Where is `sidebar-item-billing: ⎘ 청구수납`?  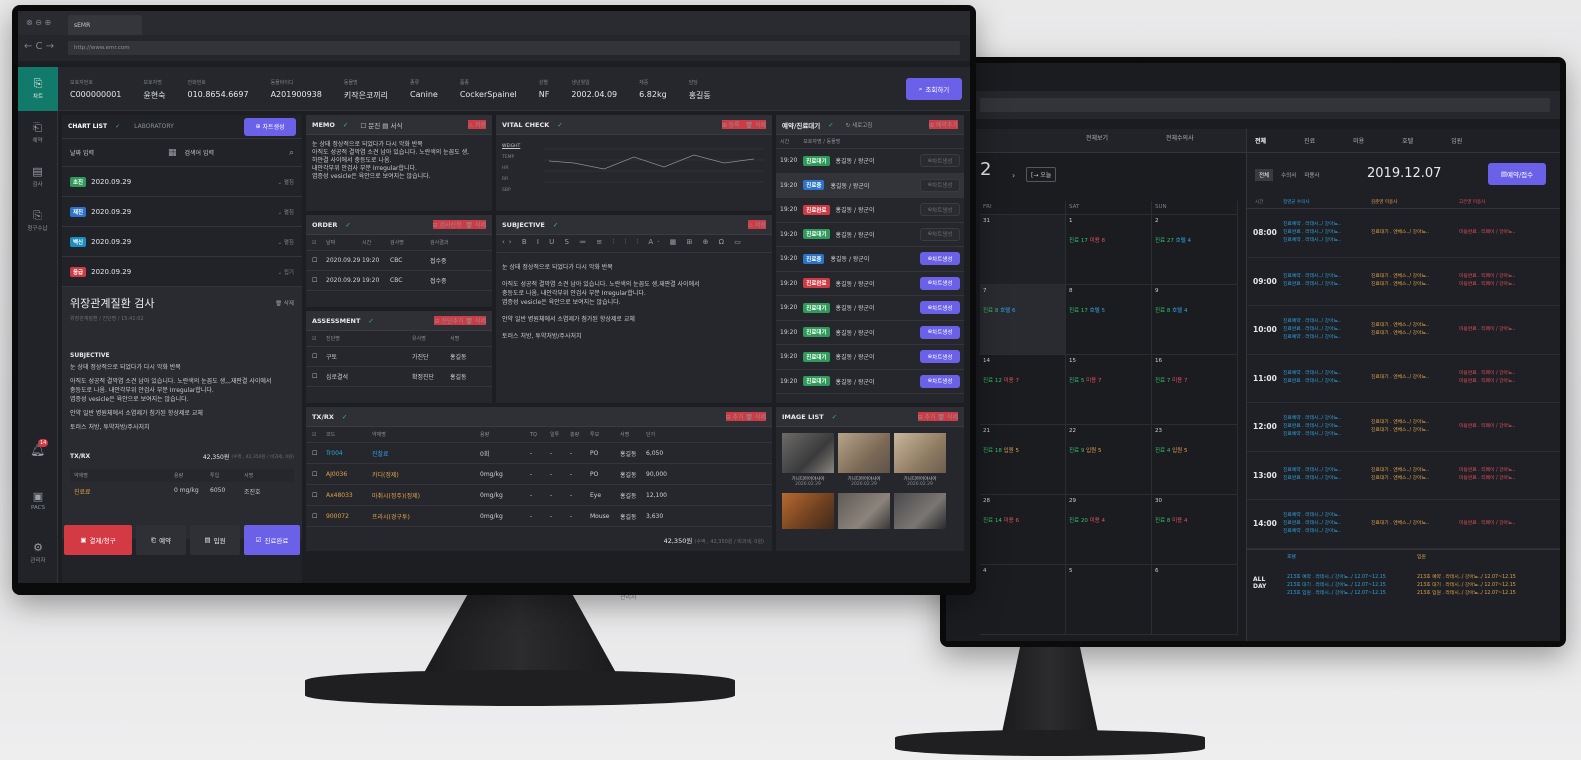 sidebar-item-billing: ⎘ 청구수납 is located at coordinates (37, 221).